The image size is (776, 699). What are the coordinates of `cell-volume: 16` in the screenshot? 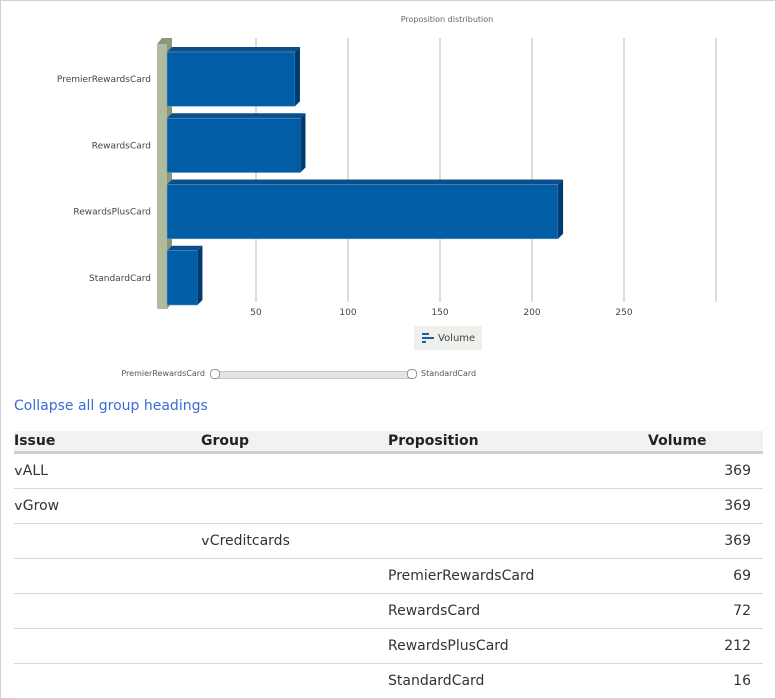 It's located at (705, 681).